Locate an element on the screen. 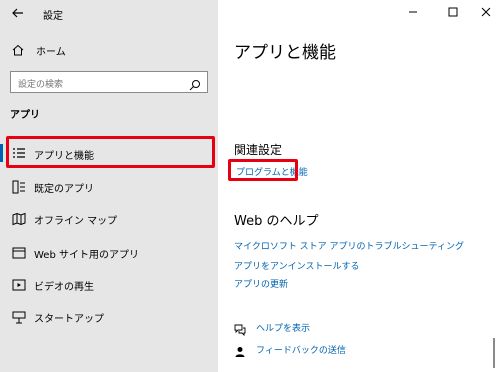  home-icon is located at coordinates (18, 50).